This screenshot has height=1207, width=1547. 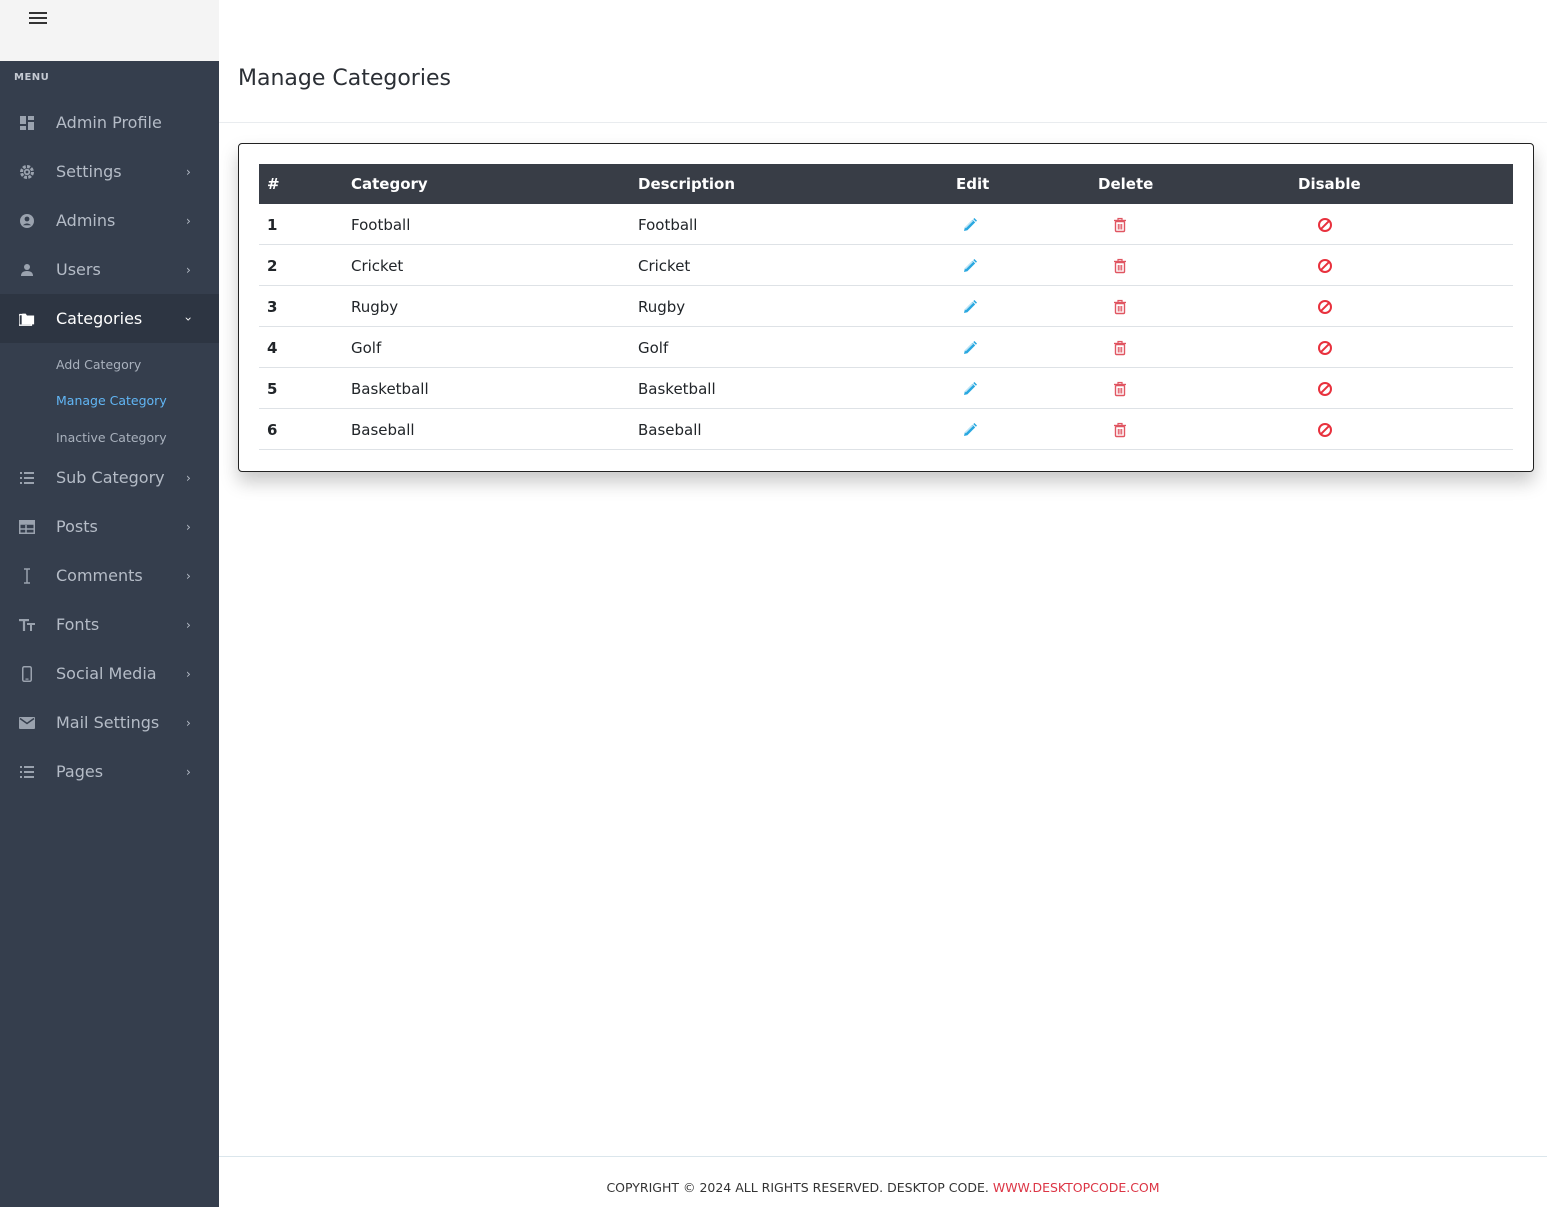 I want to click on row-category: Baseball, so click(x=383, y=430).